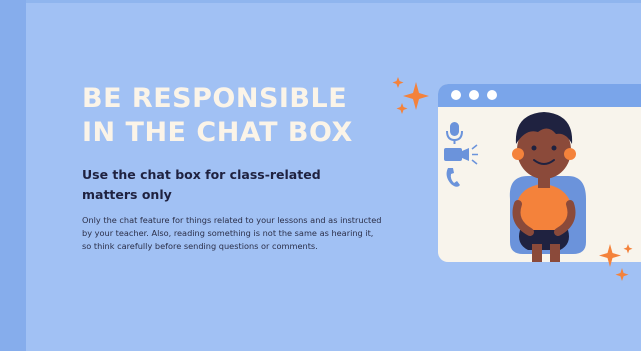 The width and height of the screenshot is (641, 351). What do you see at coordinates (537, 253) in the screenshot?
I see `boy-leg-left` at bounding box center [537, 253].